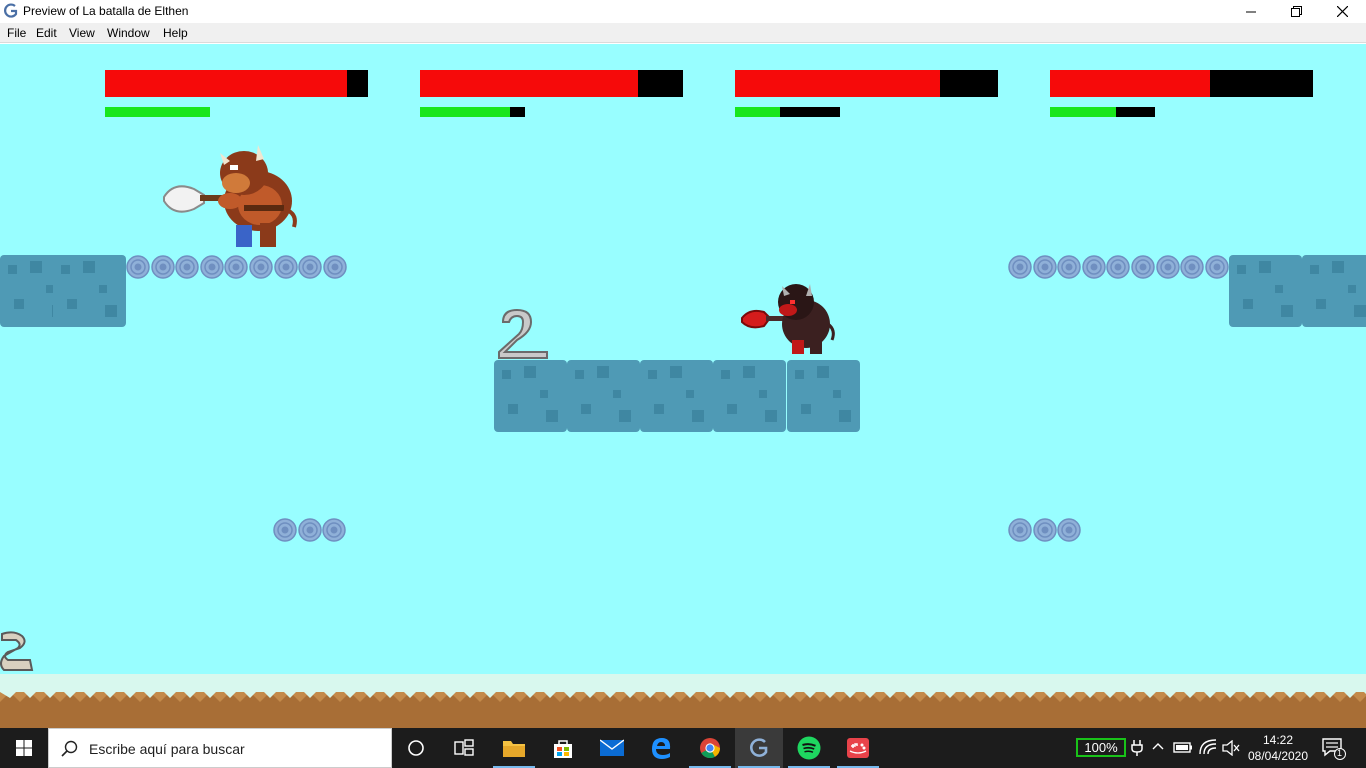 The width and height of the screenshot is (1366, 768). I want to click on title-bar: Preview of La batalla de Elthen, so click(683, 11).